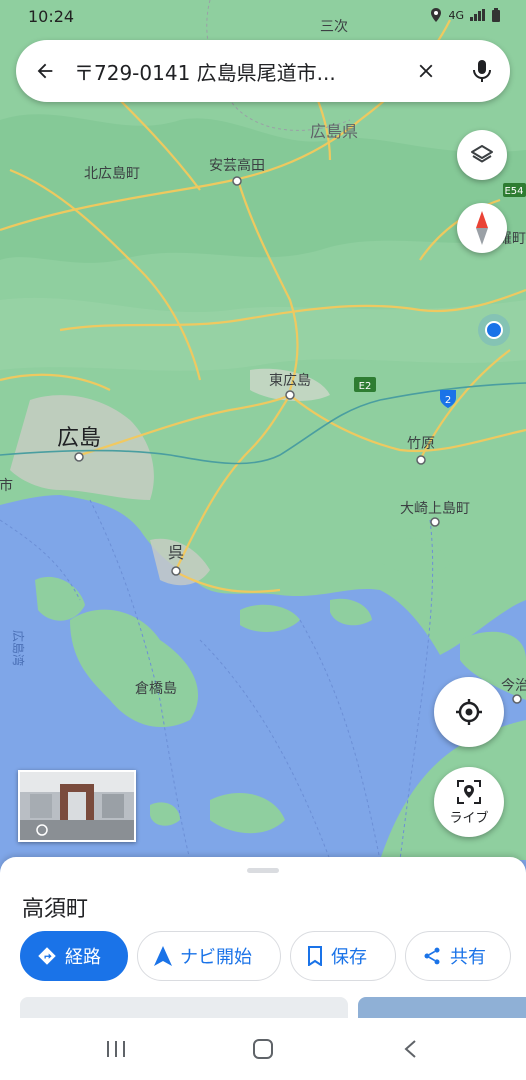 This screenshot has height=1080, width=526. I want to click on start-navigation-label: ナビ開始, so click(216, 957).